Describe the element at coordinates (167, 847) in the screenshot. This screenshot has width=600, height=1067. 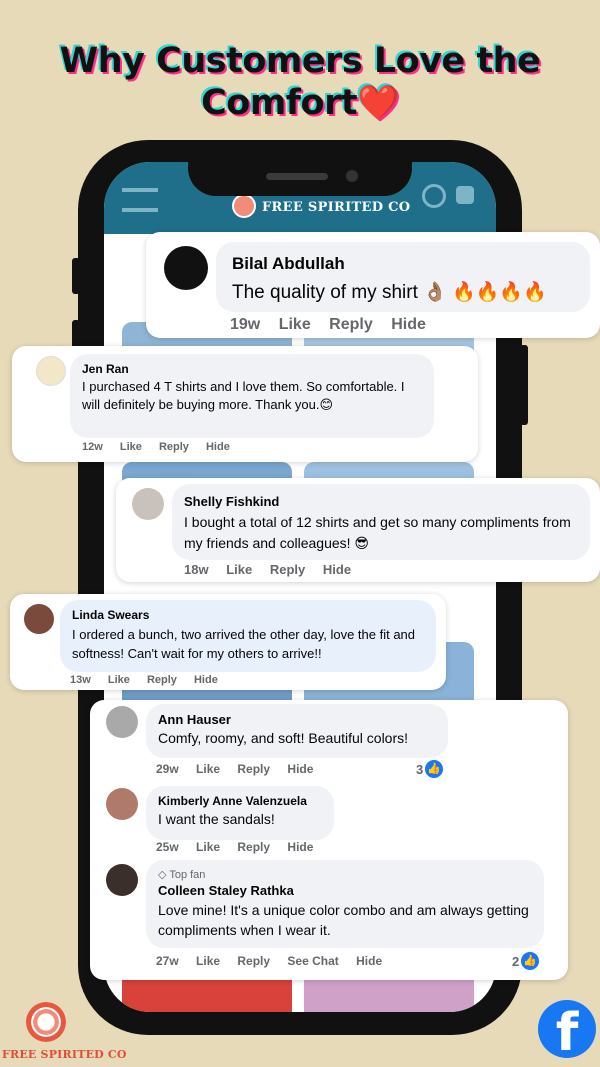
I see `comment-time: 25w` at that location.